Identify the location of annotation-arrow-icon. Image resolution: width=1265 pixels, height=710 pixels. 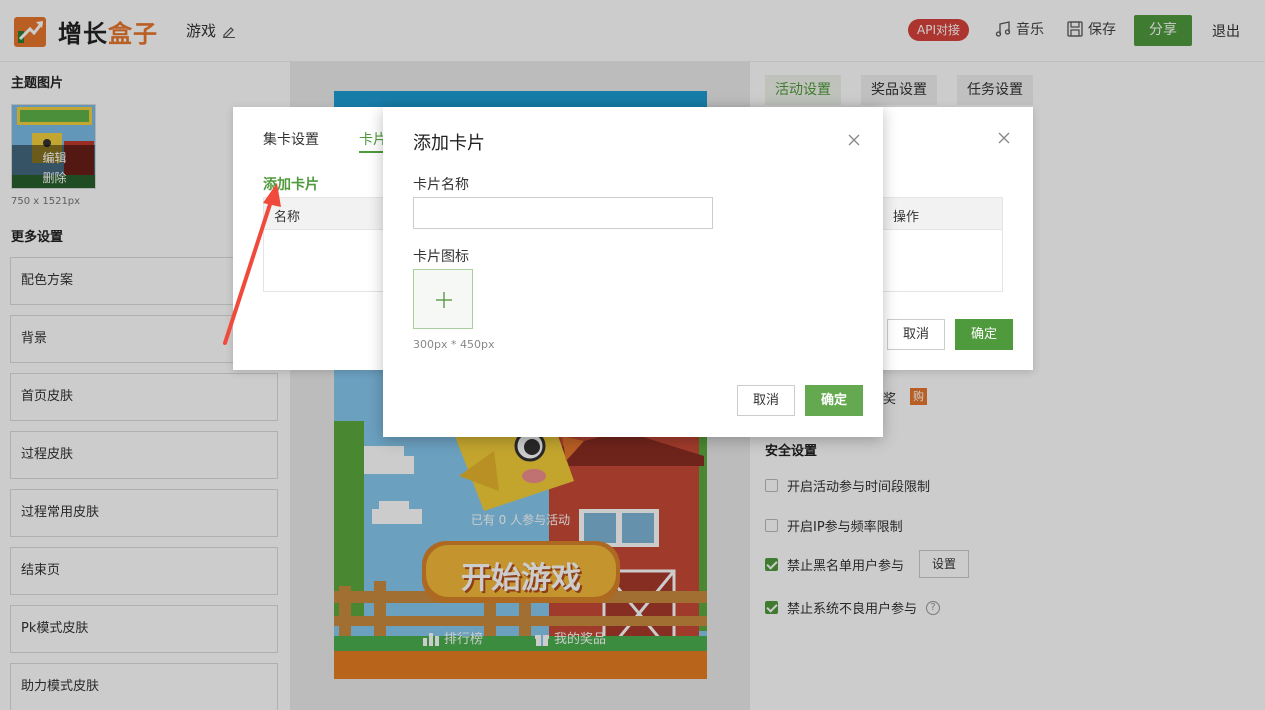
(252, 264).